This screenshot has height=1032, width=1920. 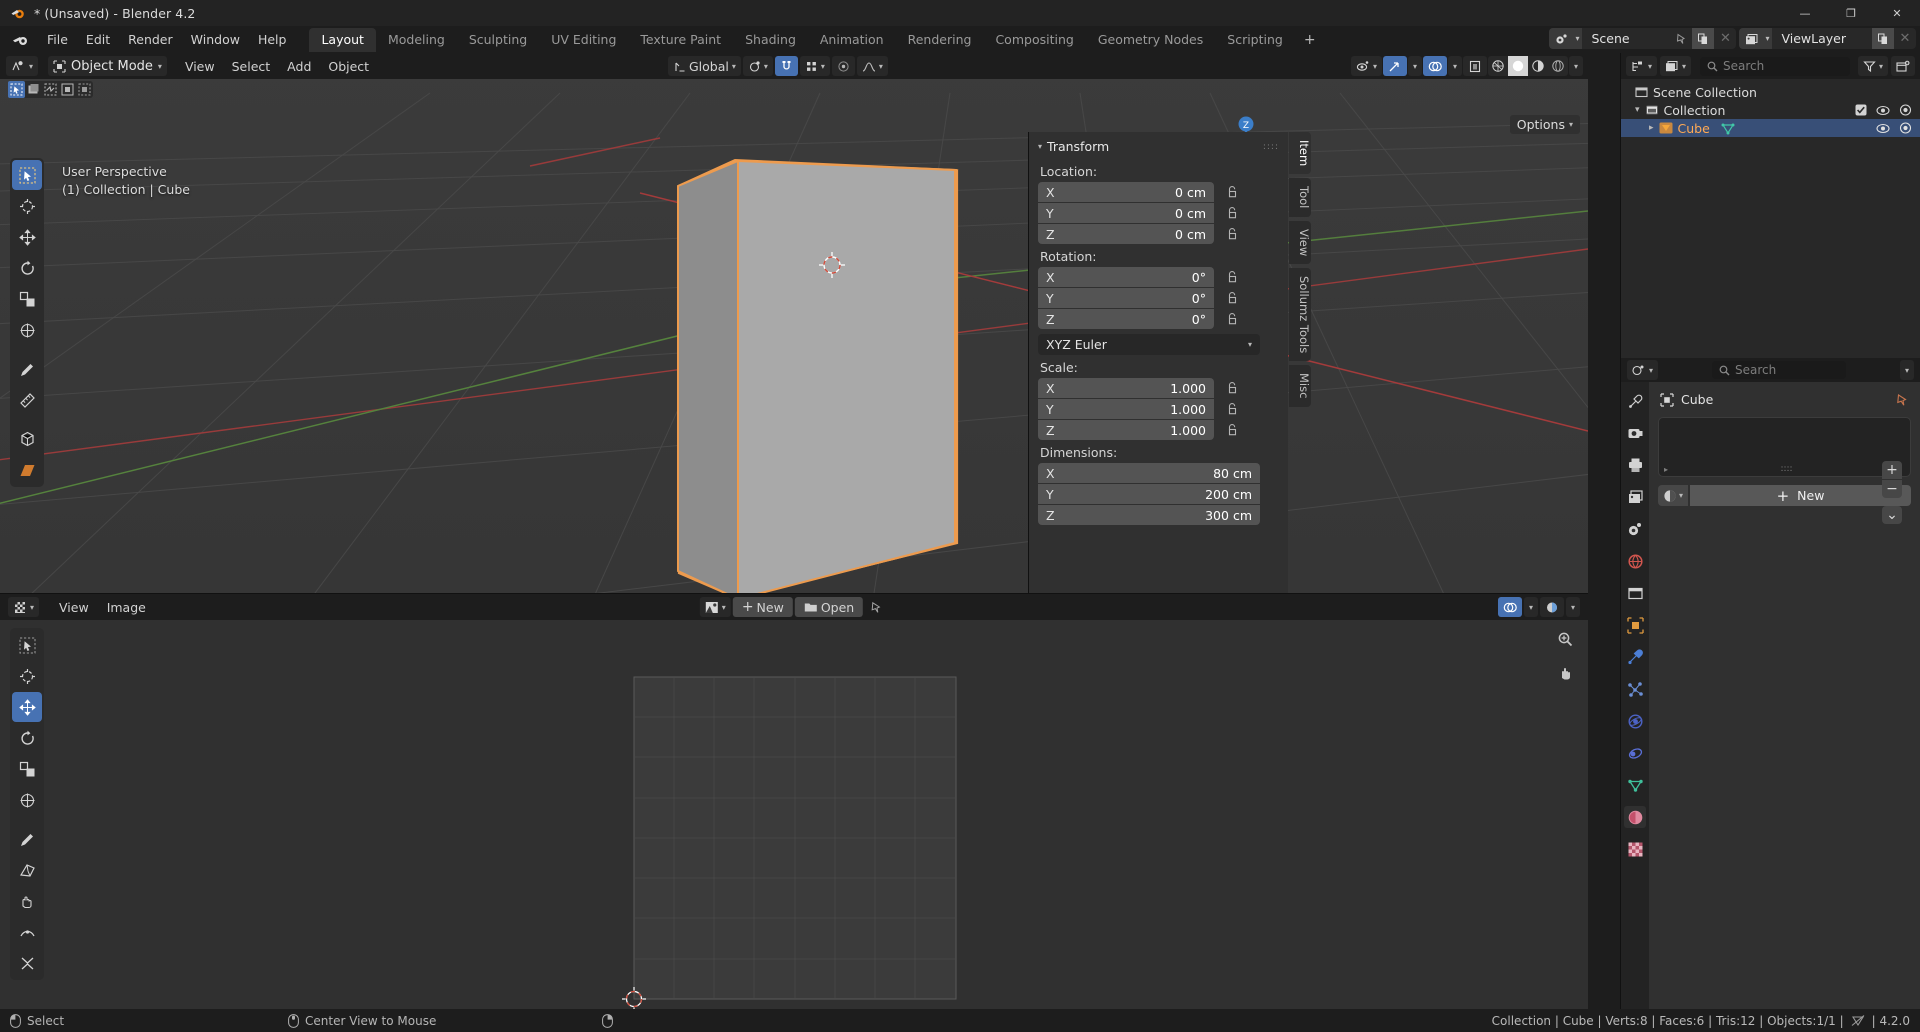 I want to click on uv-rotate-tool, so click(x=27, y=738).